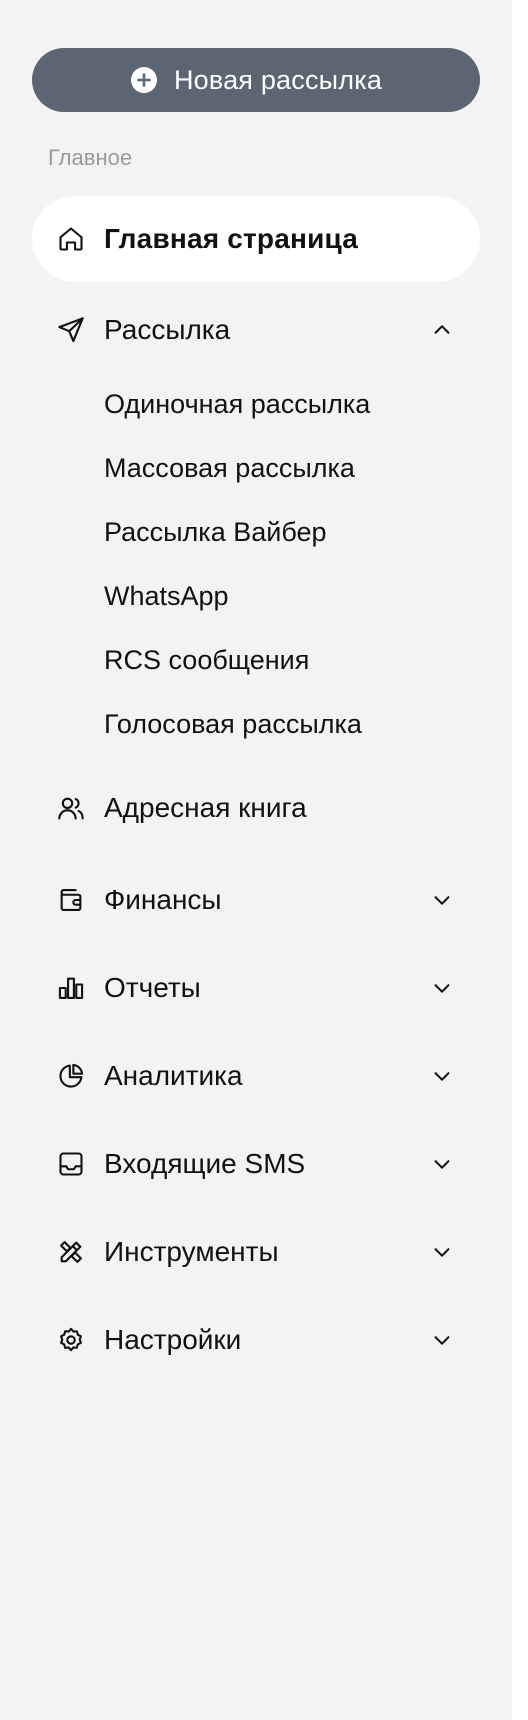 This screenshot has height=1720, width=528. Describe the element at coordinates (278, 79) in the screenshot. I see `new-mailing-label: Новая рассылка` at that location.